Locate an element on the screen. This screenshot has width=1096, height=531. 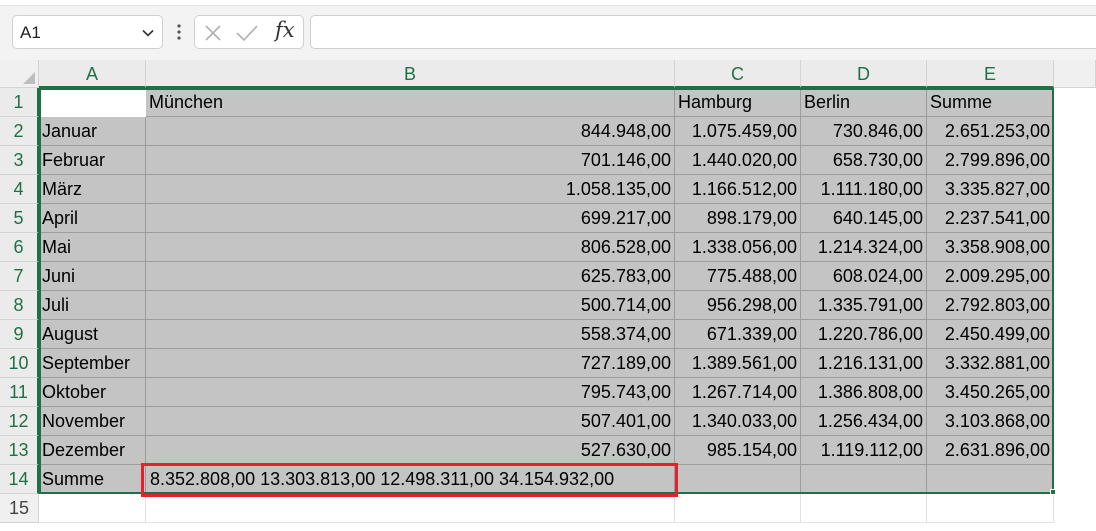
cell-e7: 2.009.295,00 is located at coordinates (990, 276).